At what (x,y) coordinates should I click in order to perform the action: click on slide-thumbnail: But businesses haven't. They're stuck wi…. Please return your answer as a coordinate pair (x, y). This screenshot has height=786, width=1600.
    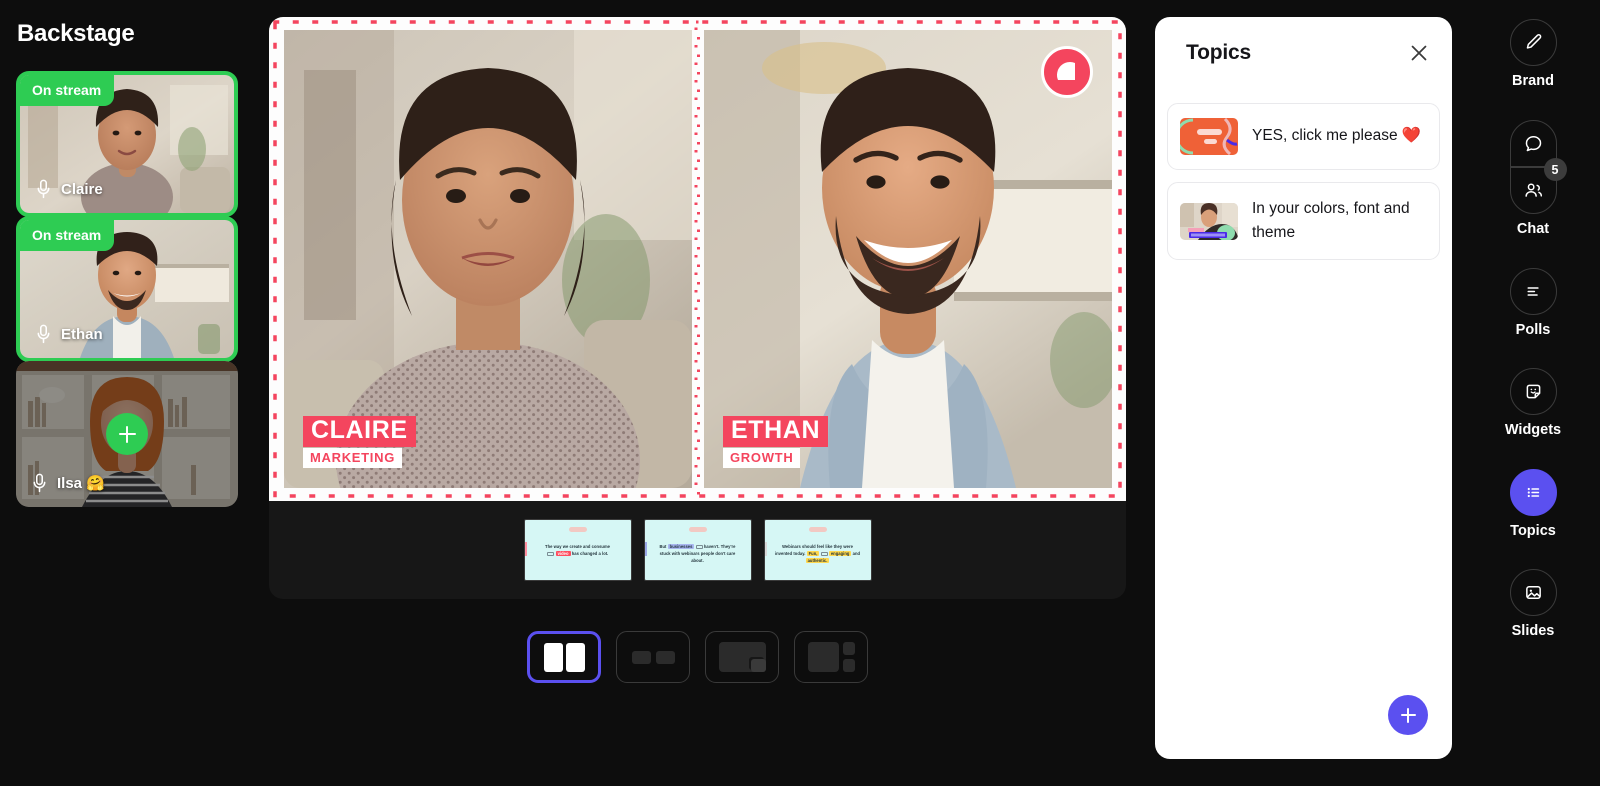
    Looking at the image, I should click on (697, 550).